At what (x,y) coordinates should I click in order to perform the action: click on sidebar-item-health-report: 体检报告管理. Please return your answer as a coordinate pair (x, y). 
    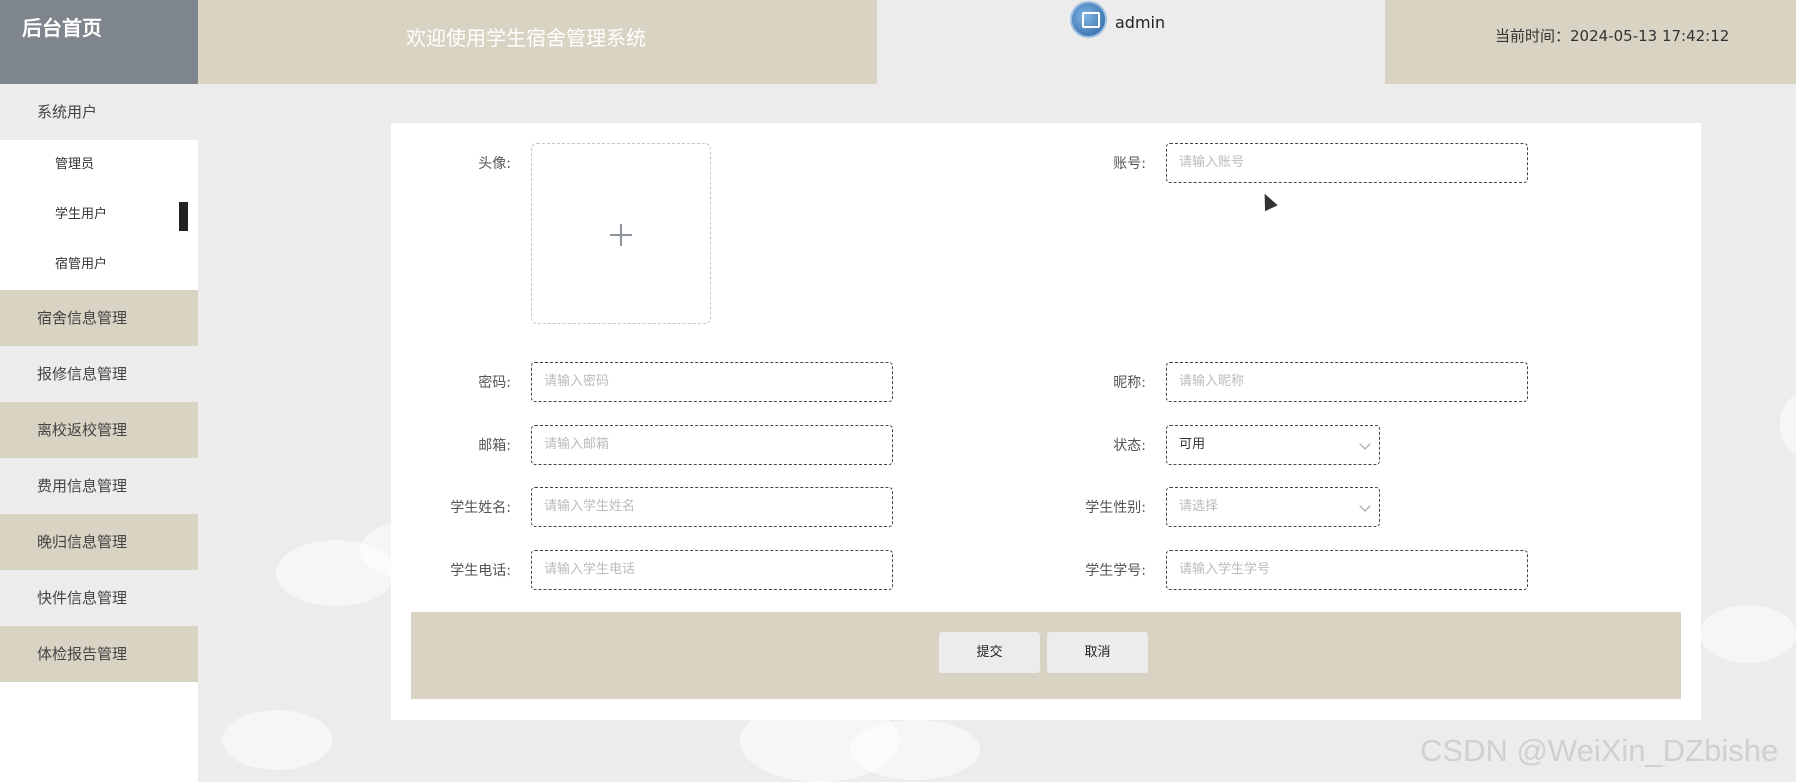
    Looking at the image, I should click on (99, 654).